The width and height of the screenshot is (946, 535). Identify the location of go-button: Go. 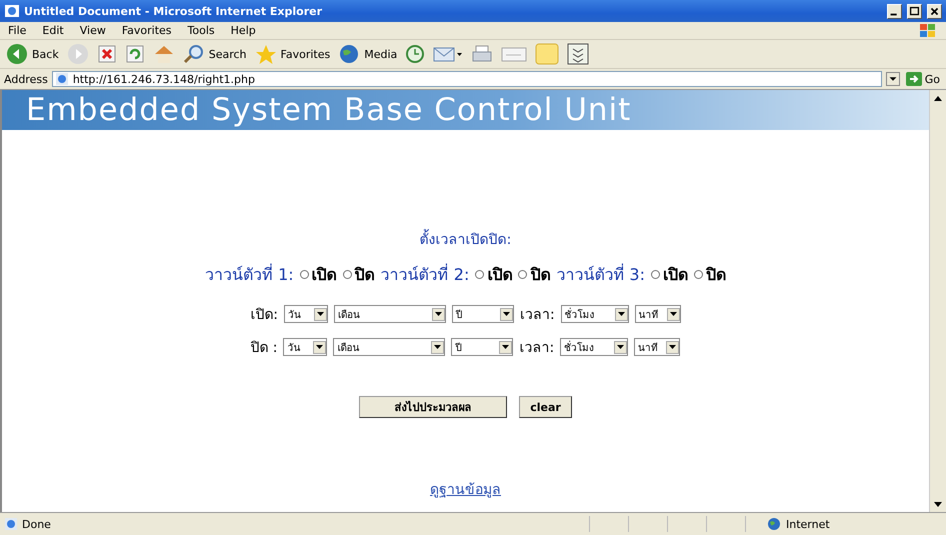
(923, 79).